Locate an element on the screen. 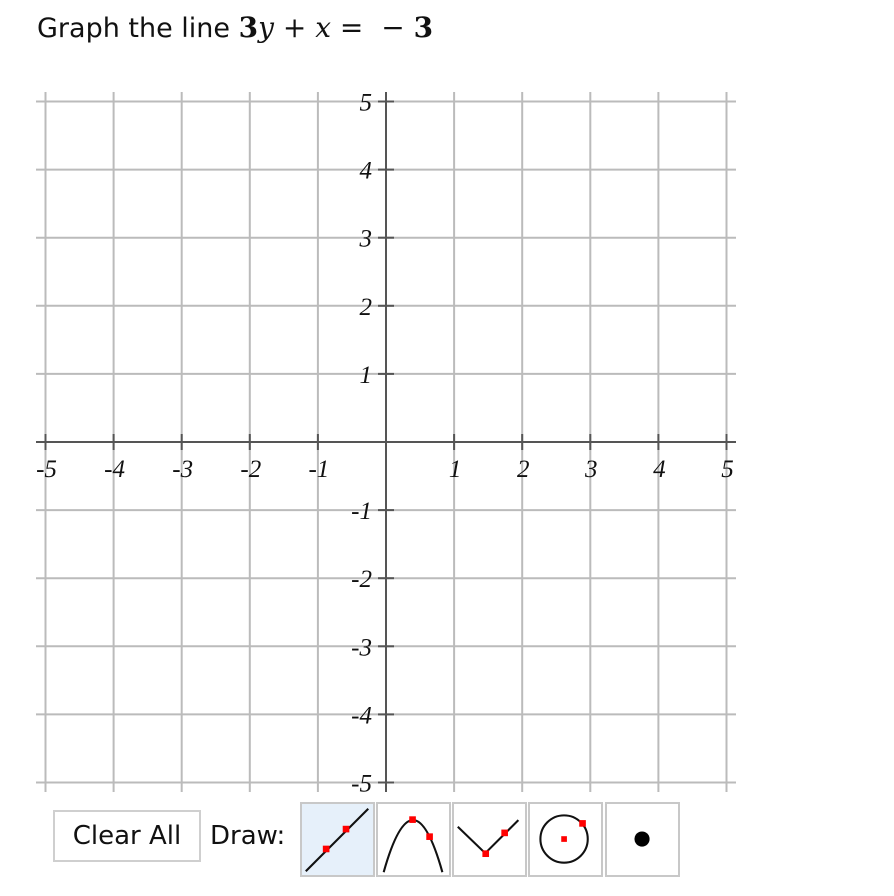 Image resolution: width=894 pixels, height=896 pixels. tool-line-button is located at coordinates (337, 839).